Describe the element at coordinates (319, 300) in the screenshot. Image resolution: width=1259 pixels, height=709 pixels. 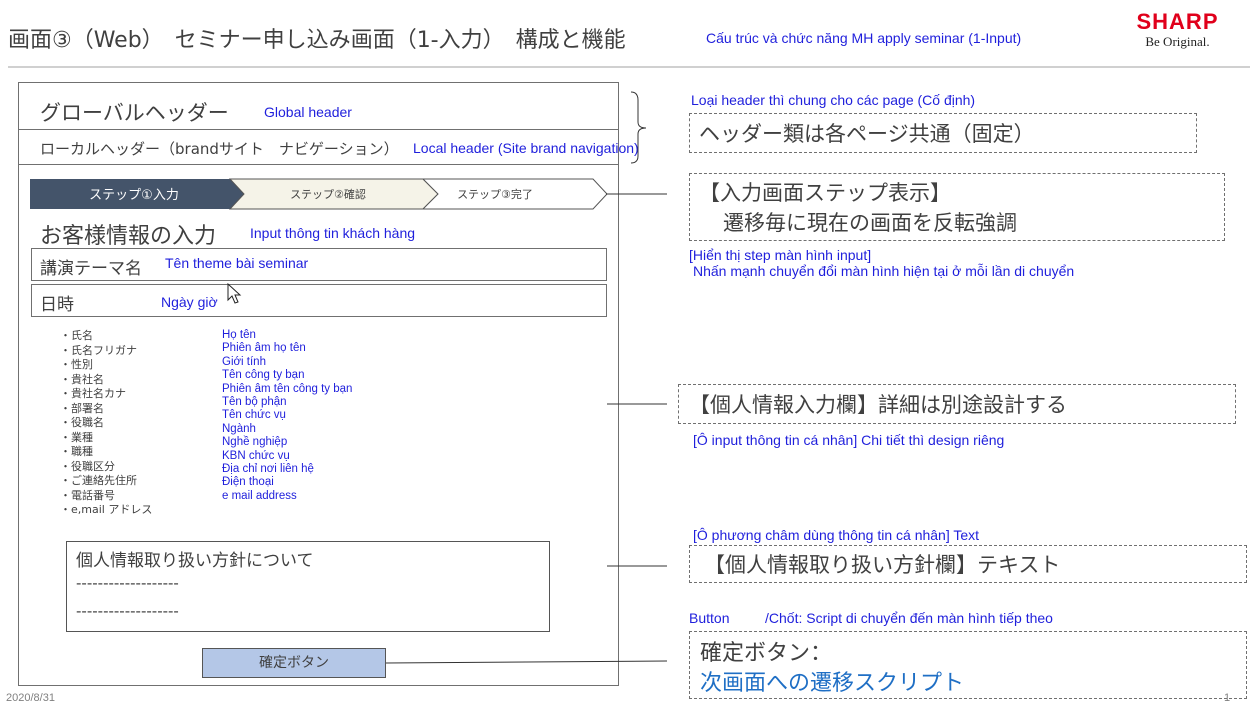
I see `date-field` at that location.